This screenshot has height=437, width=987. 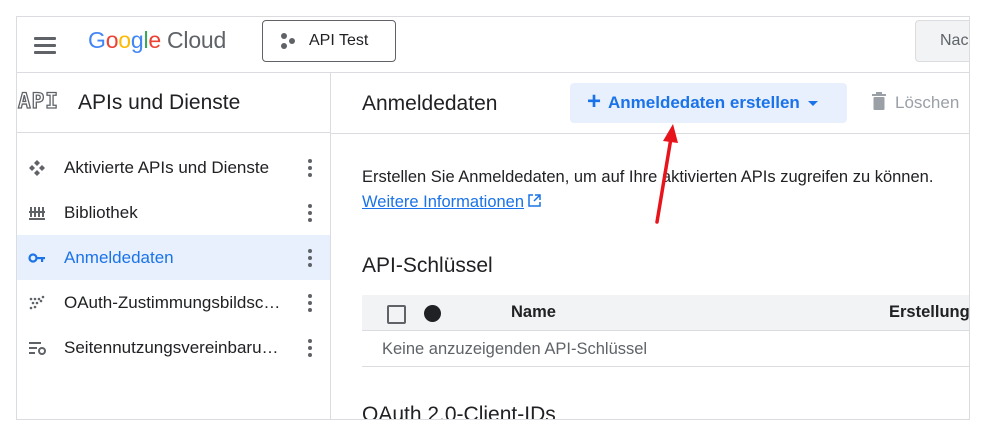 I want to click on api-keys-section-title: API-Schlüssel, so click(x=427, y=265).